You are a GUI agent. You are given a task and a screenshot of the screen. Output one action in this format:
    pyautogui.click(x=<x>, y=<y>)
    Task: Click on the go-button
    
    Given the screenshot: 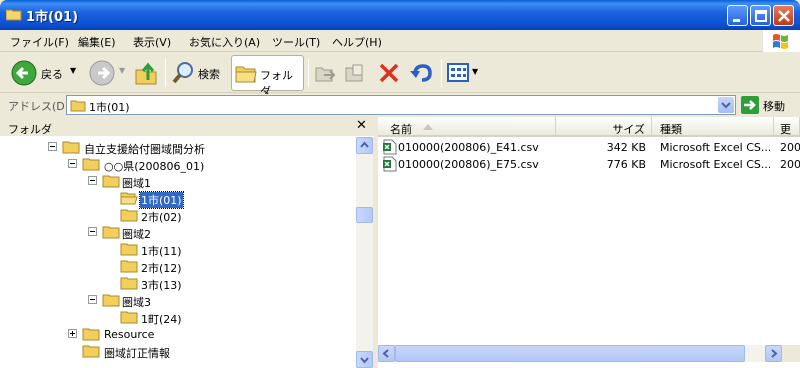 What is the action you would take?
    pyautogui.click(x=750, y=105)
    